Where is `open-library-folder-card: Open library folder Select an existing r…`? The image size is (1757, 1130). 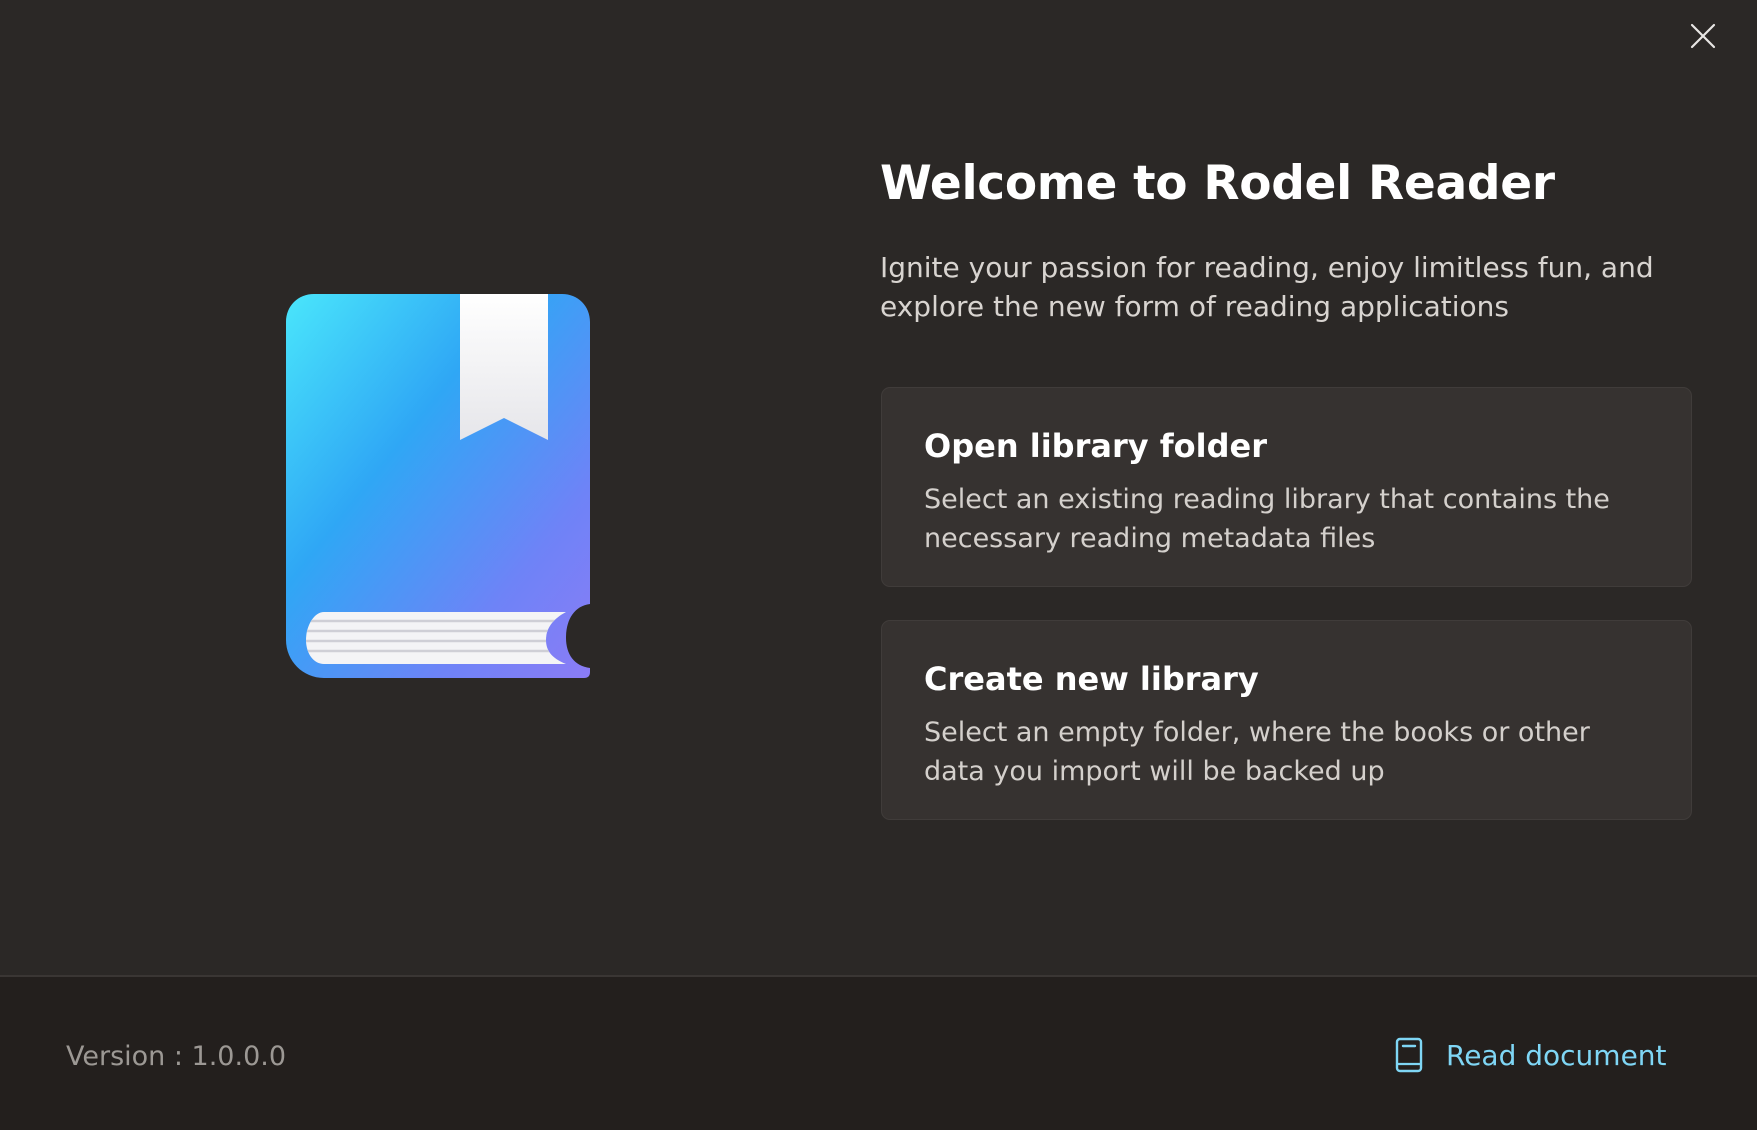
open-library-folder-card: Open library folder Select an existing r… is located at coordinates (1286, 487).